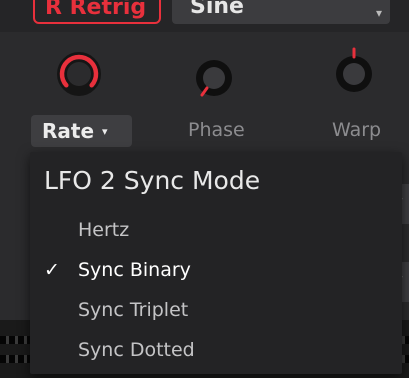  Describe the element at coordinates (134, 270) in the screenshot. I see `menu-item-label: Sync Binary` at that location.